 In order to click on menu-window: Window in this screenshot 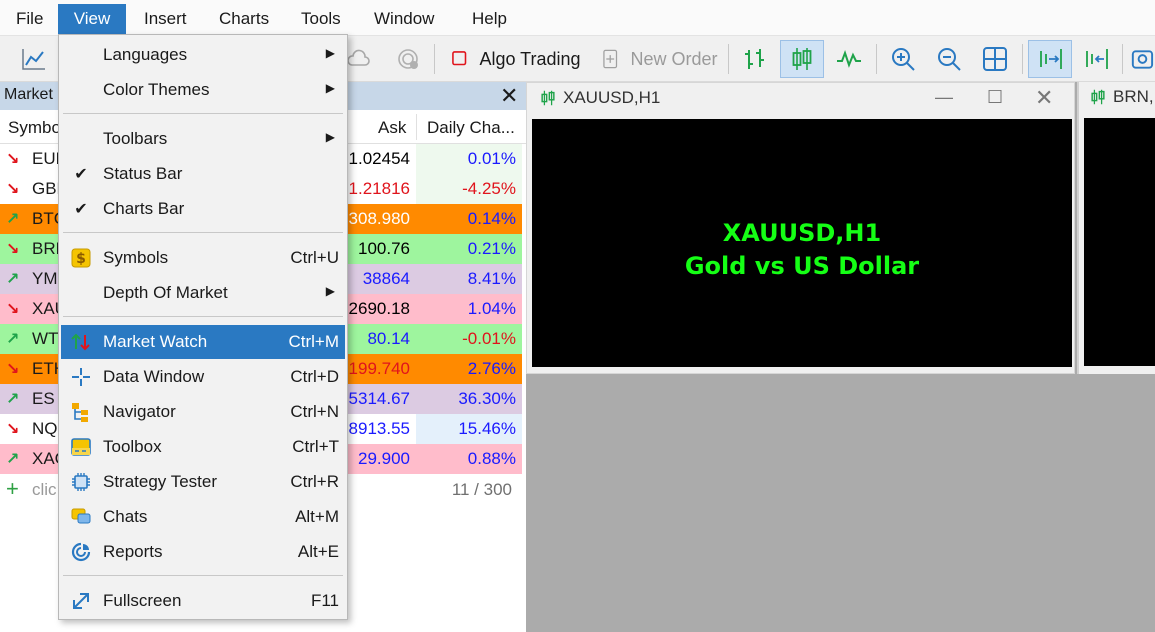, I will do `click(404, 19)`.